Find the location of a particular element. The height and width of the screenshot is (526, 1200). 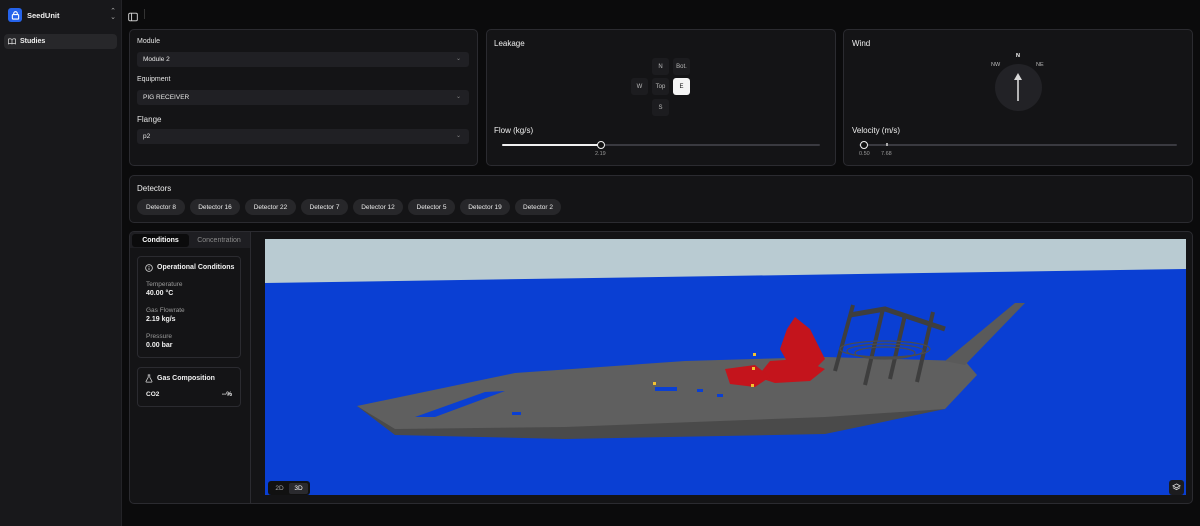

sidebar-item-label: Studies is located at coordinates (33, 41).